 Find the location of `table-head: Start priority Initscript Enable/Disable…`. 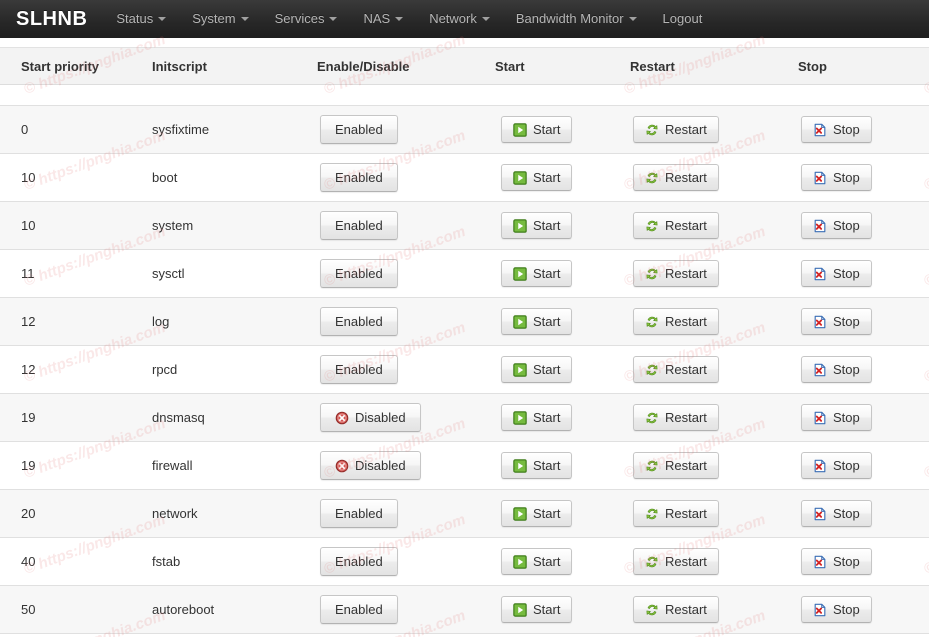

table-head: Start priority Initscript Enable/Disable… is located at coordinates (464, 66).